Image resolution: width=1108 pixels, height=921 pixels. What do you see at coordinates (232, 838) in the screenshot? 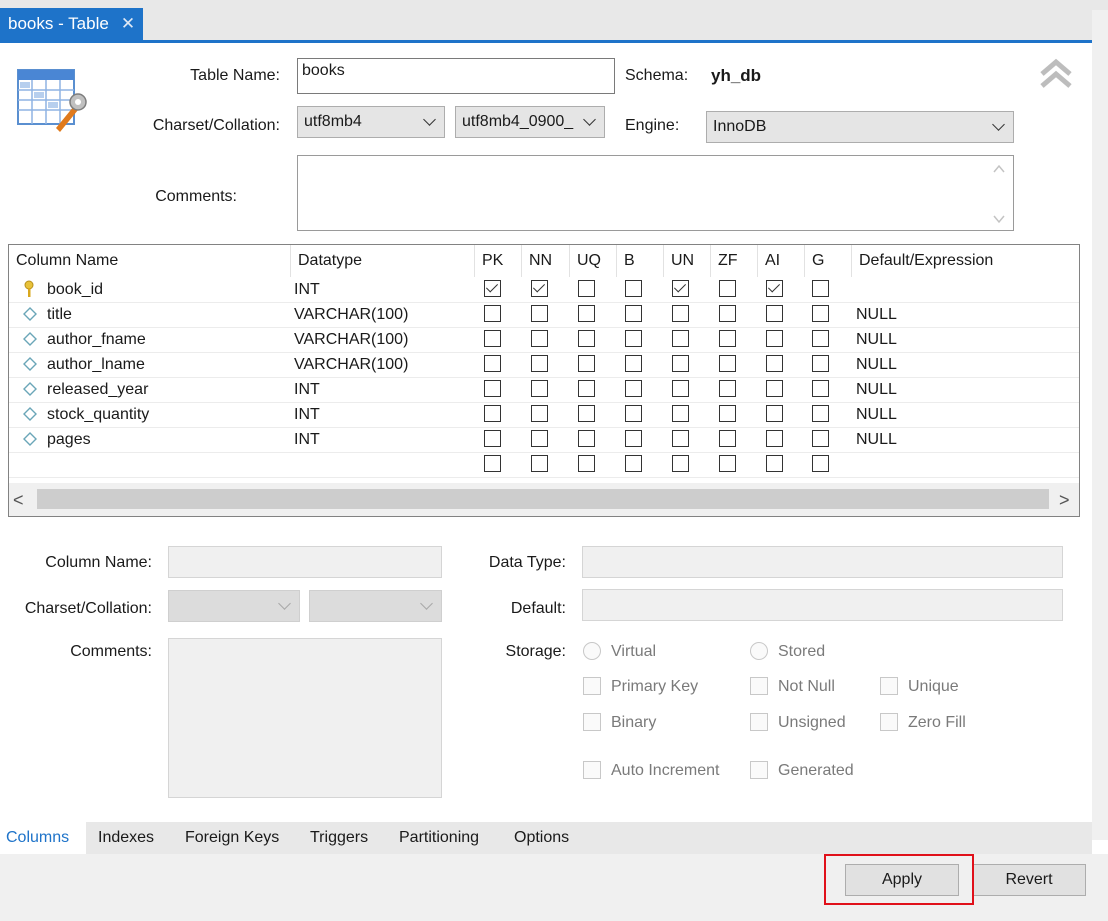
I see `tab-foreign-keys: Foreign Keys` at bounding box center [232, 838].